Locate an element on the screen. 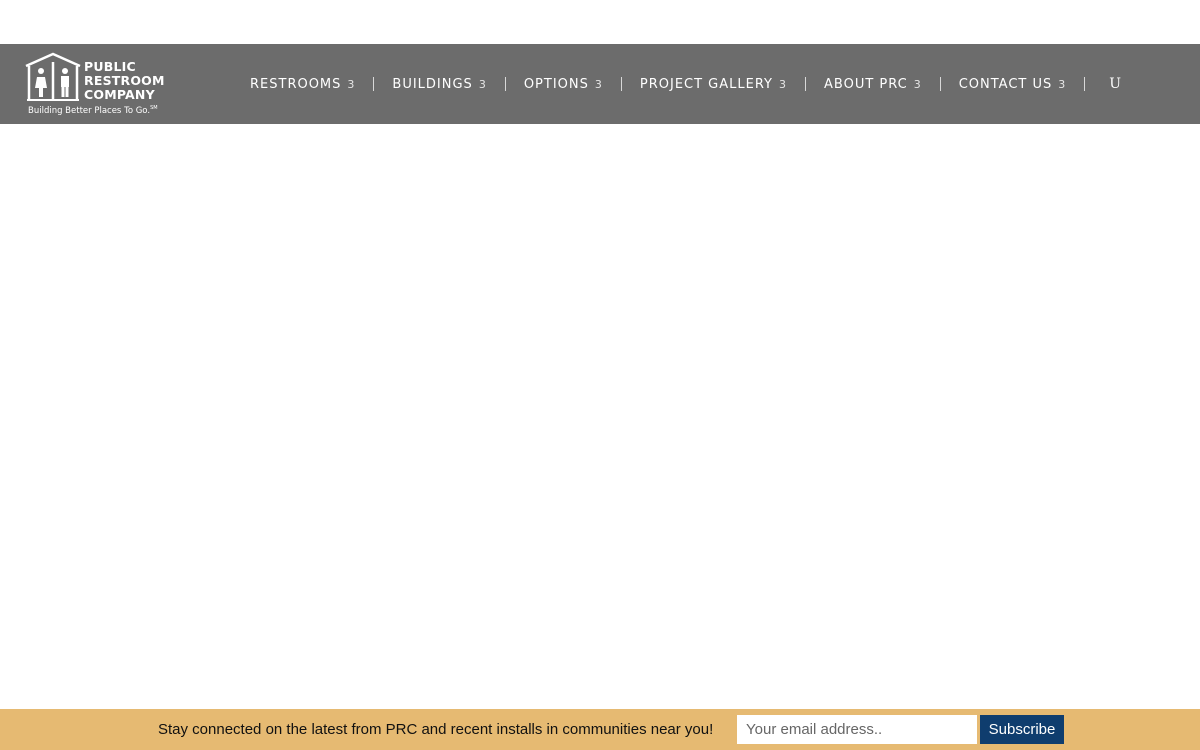 The image size is (1200, 750). logo-line: PUBLIC is located at coordinates (110, 66).